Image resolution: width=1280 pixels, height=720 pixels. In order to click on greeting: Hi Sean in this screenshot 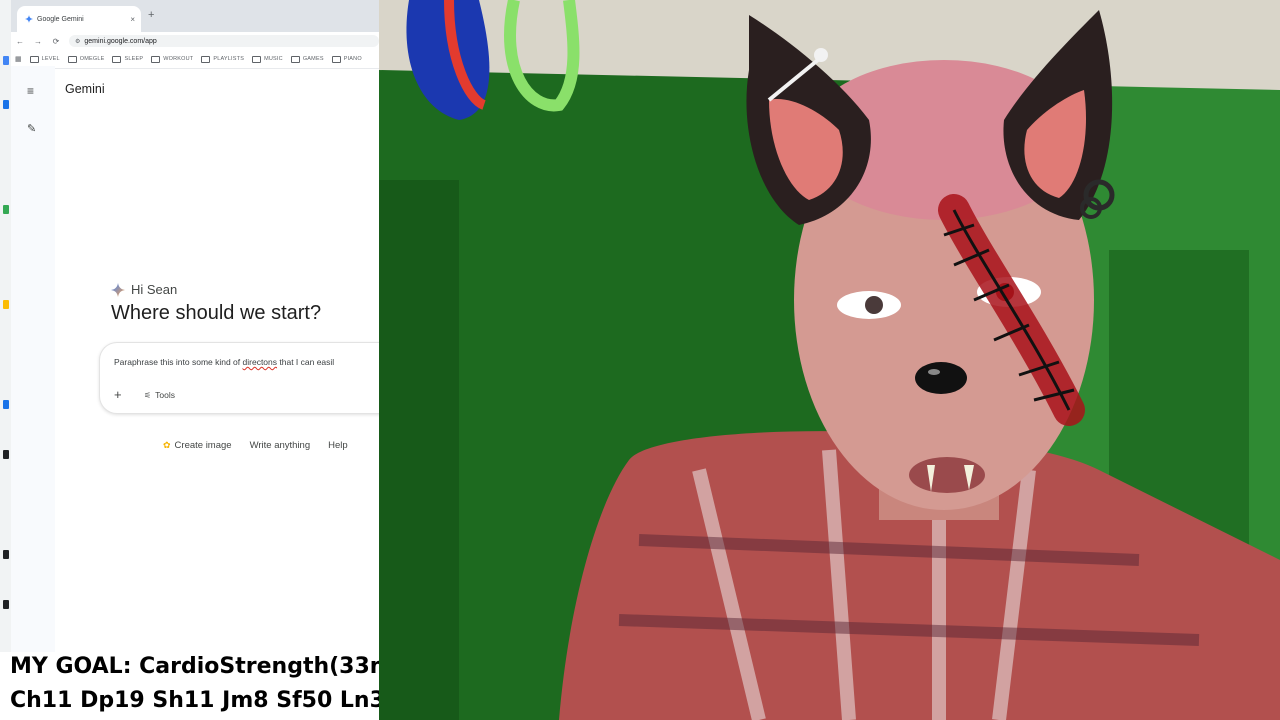, I will do `click(144, 289)`.